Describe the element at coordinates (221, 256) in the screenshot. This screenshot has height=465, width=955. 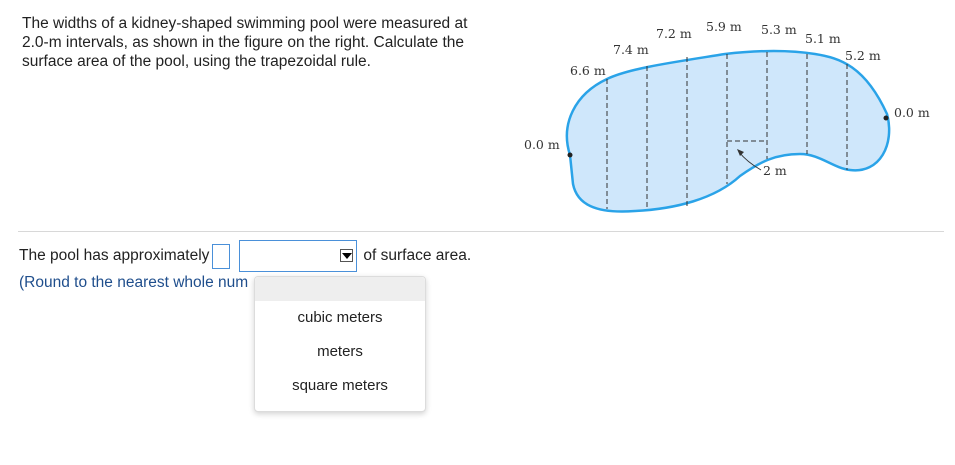
I see `area-answer-input` at that location.